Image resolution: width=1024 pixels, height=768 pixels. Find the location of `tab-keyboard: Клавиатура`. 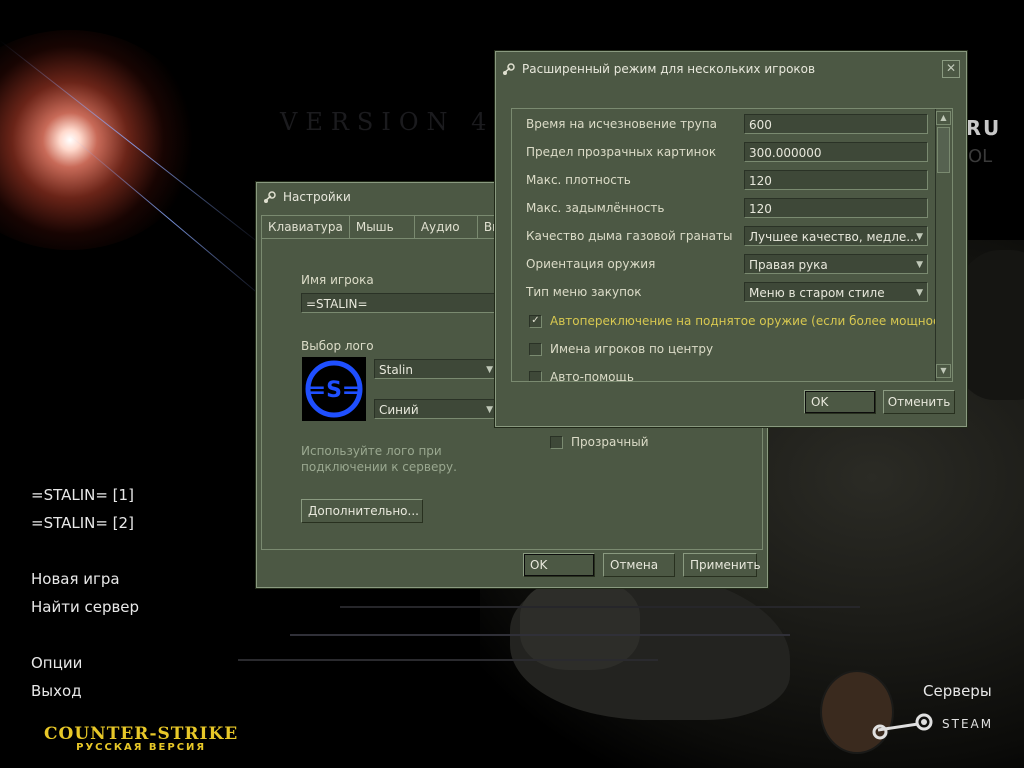

tab-keyboard: Клавиатура is located at coordinates (305, 226).